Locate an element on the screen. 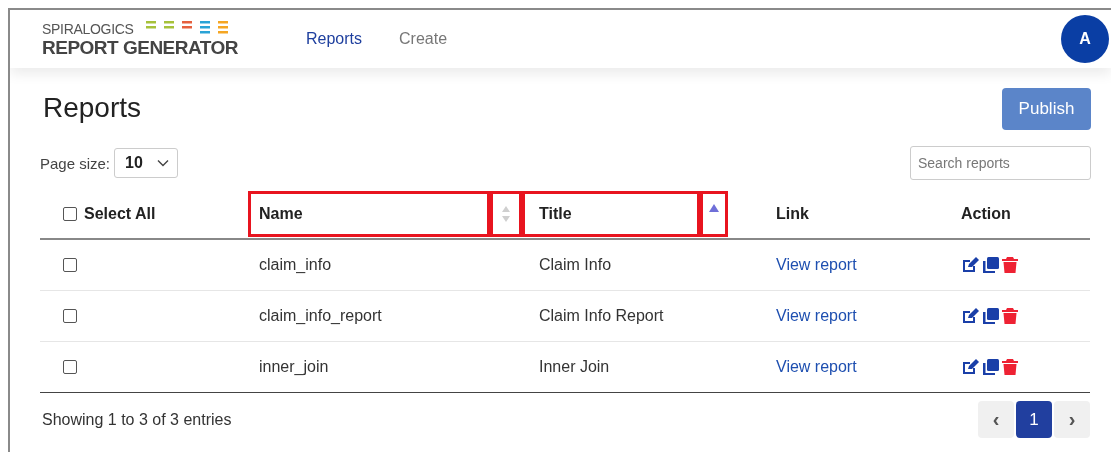 This screenshot has height=454, width=1111. sort-ascending-icon is located at coordinates (713, 208).